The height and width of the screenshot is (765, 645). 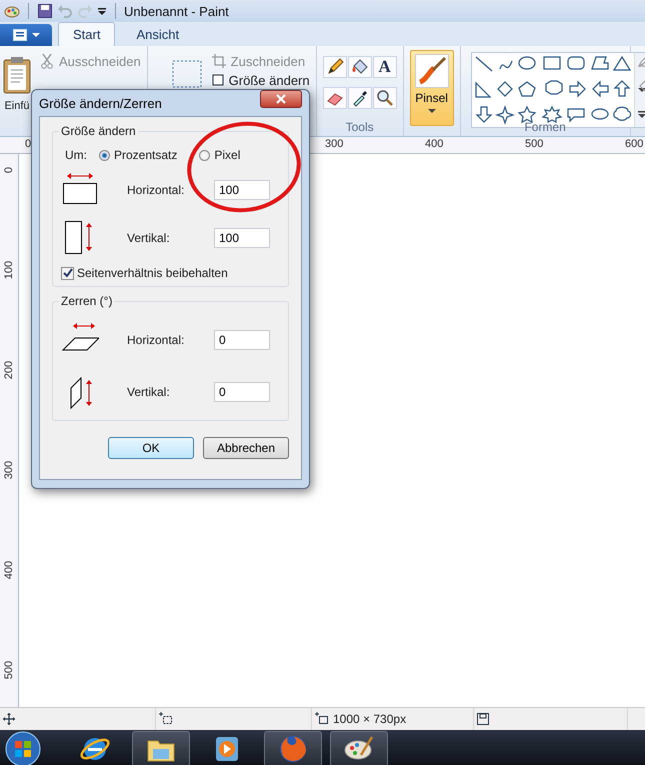 I want to click on color-picker-icon, so click(x=359, y=98).